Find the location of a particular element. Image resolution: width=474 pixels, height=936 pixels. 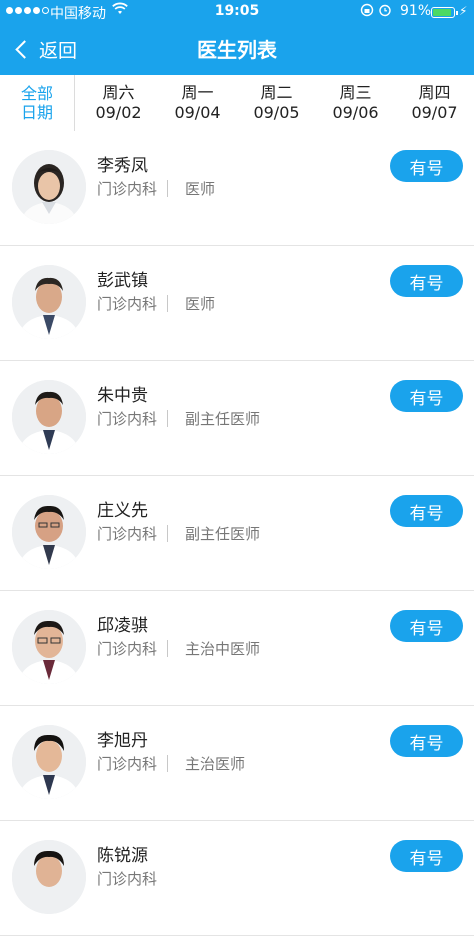

doctor-row: 朱中贵 门诊内科 副主任医师 有号 is located at coordinates (237, 418).